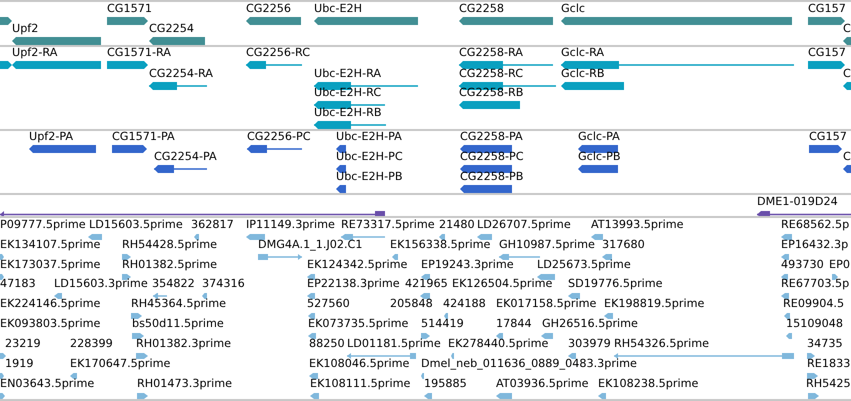 This screenshot has width=851, height=401. Describe the element at coordinates (839, 265) in the screenshot. I see `feature-label: EP0` at that location.